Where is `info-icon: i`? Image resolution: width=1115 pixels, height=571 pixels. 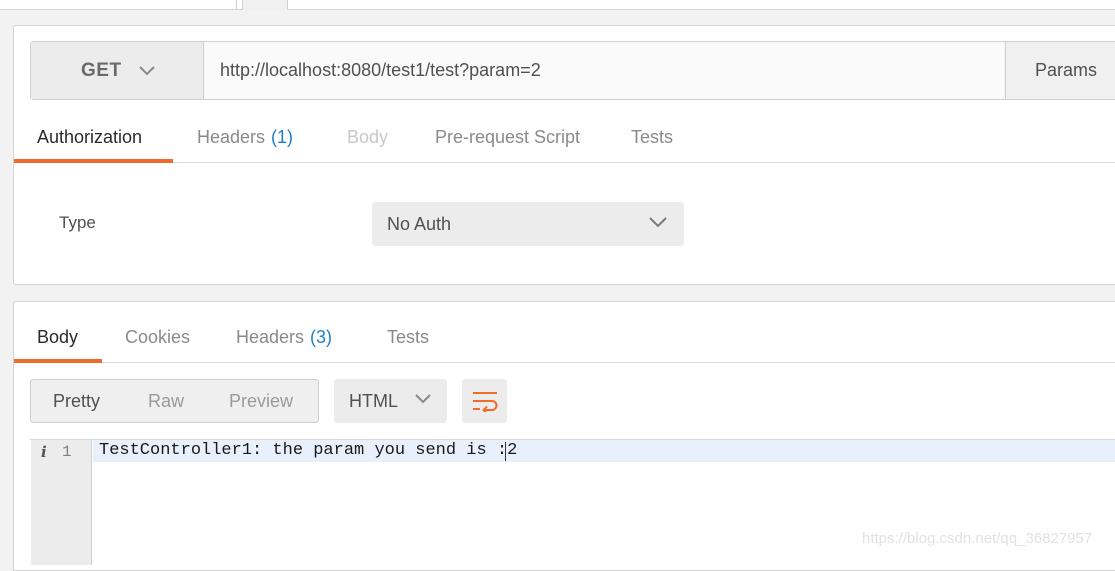
info-icon: i is located at coordinates (44, 452).